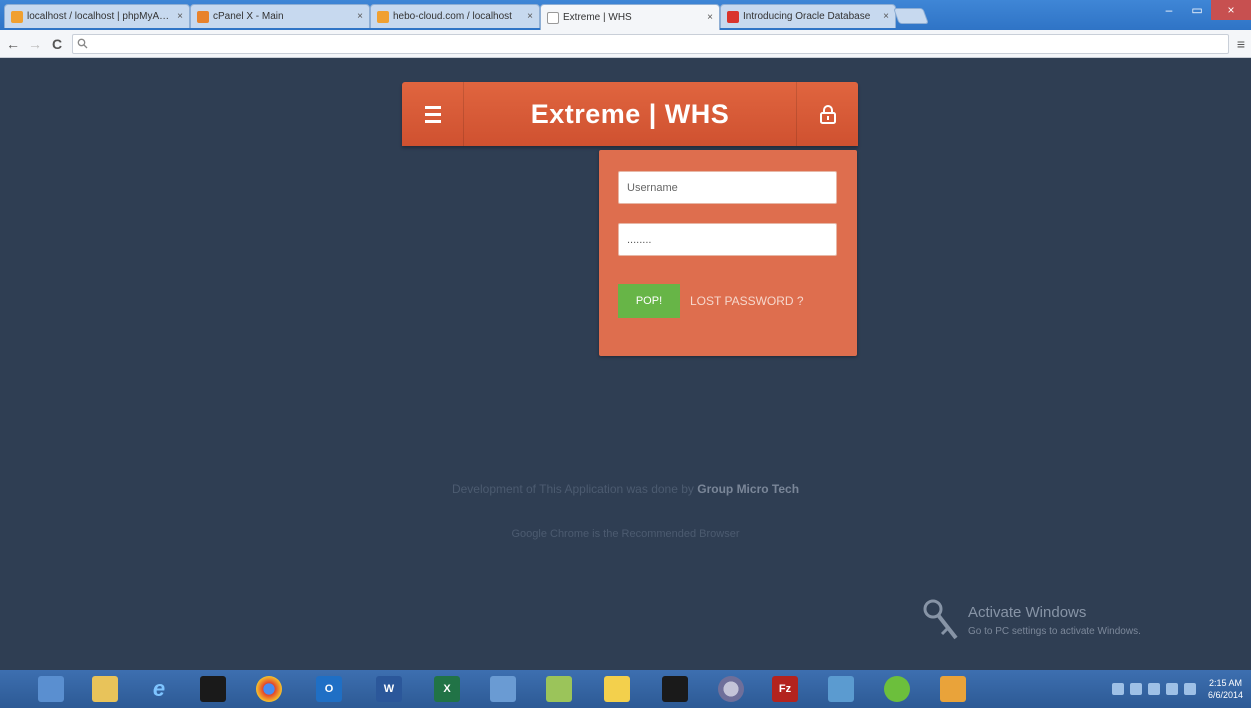 The height and width of the screenshot is (708, 1251). Describe the element at coordinates (727, 239) in the screenshot. I see `password-input` at that location.